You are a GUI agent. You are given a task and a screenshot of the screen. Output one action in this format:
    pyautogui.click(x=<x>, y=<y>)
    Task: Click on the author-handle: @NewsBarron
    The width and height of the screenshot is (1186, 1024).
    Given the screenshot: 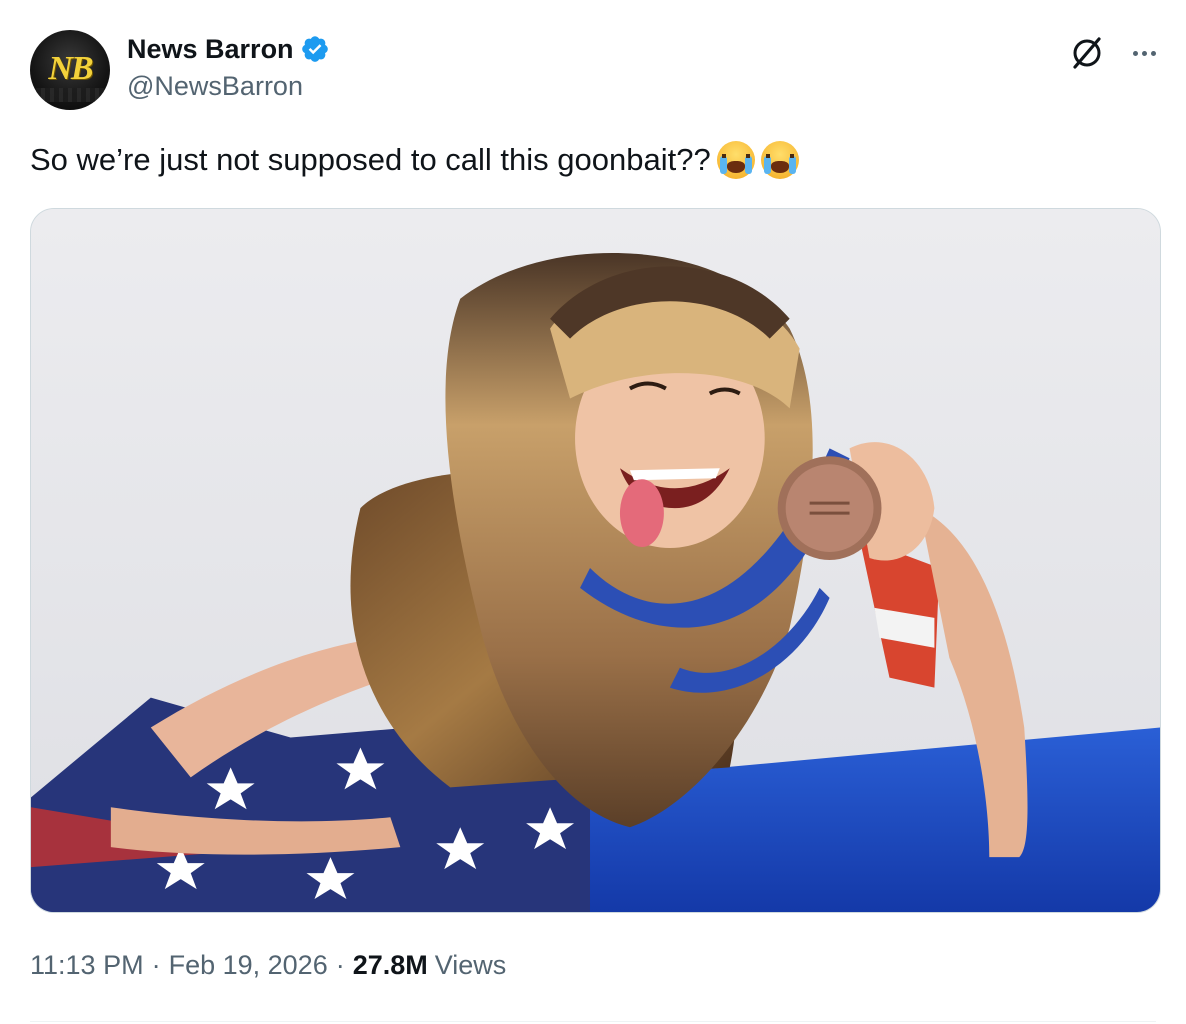 What is the action you would take?
    pyautogui.click(x=228, y=86)
    